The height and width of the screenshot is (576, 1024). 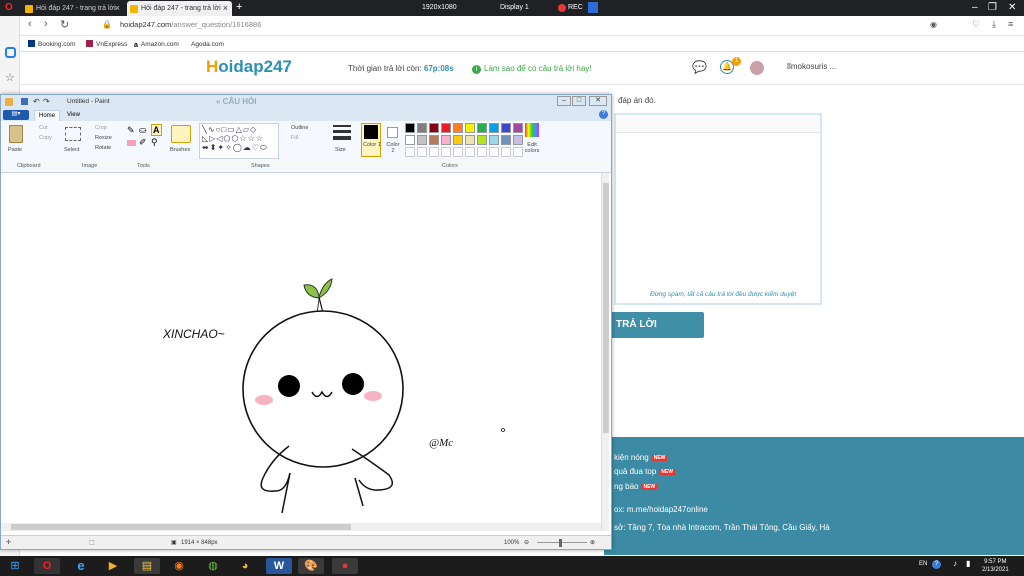 What do you see at coordinates (249, 67) in the screenshot?
I see `site-logo: Hoidap247` at bounding box center [249, 67].